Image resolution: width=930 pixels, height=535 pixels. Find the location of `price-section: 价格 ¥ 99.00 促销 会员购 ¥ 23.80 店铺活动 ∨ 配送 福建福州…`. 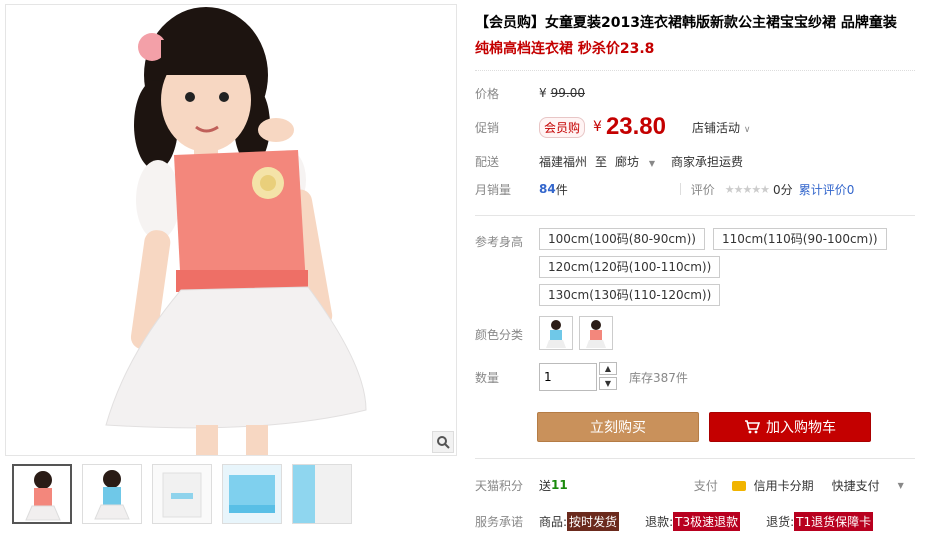

price-section: 价格 ¥ 99.00 促销 会员购 ¥ 23.80 店铺活动 ∨ 配送 福建福州… is located at coordinates (695, 136).